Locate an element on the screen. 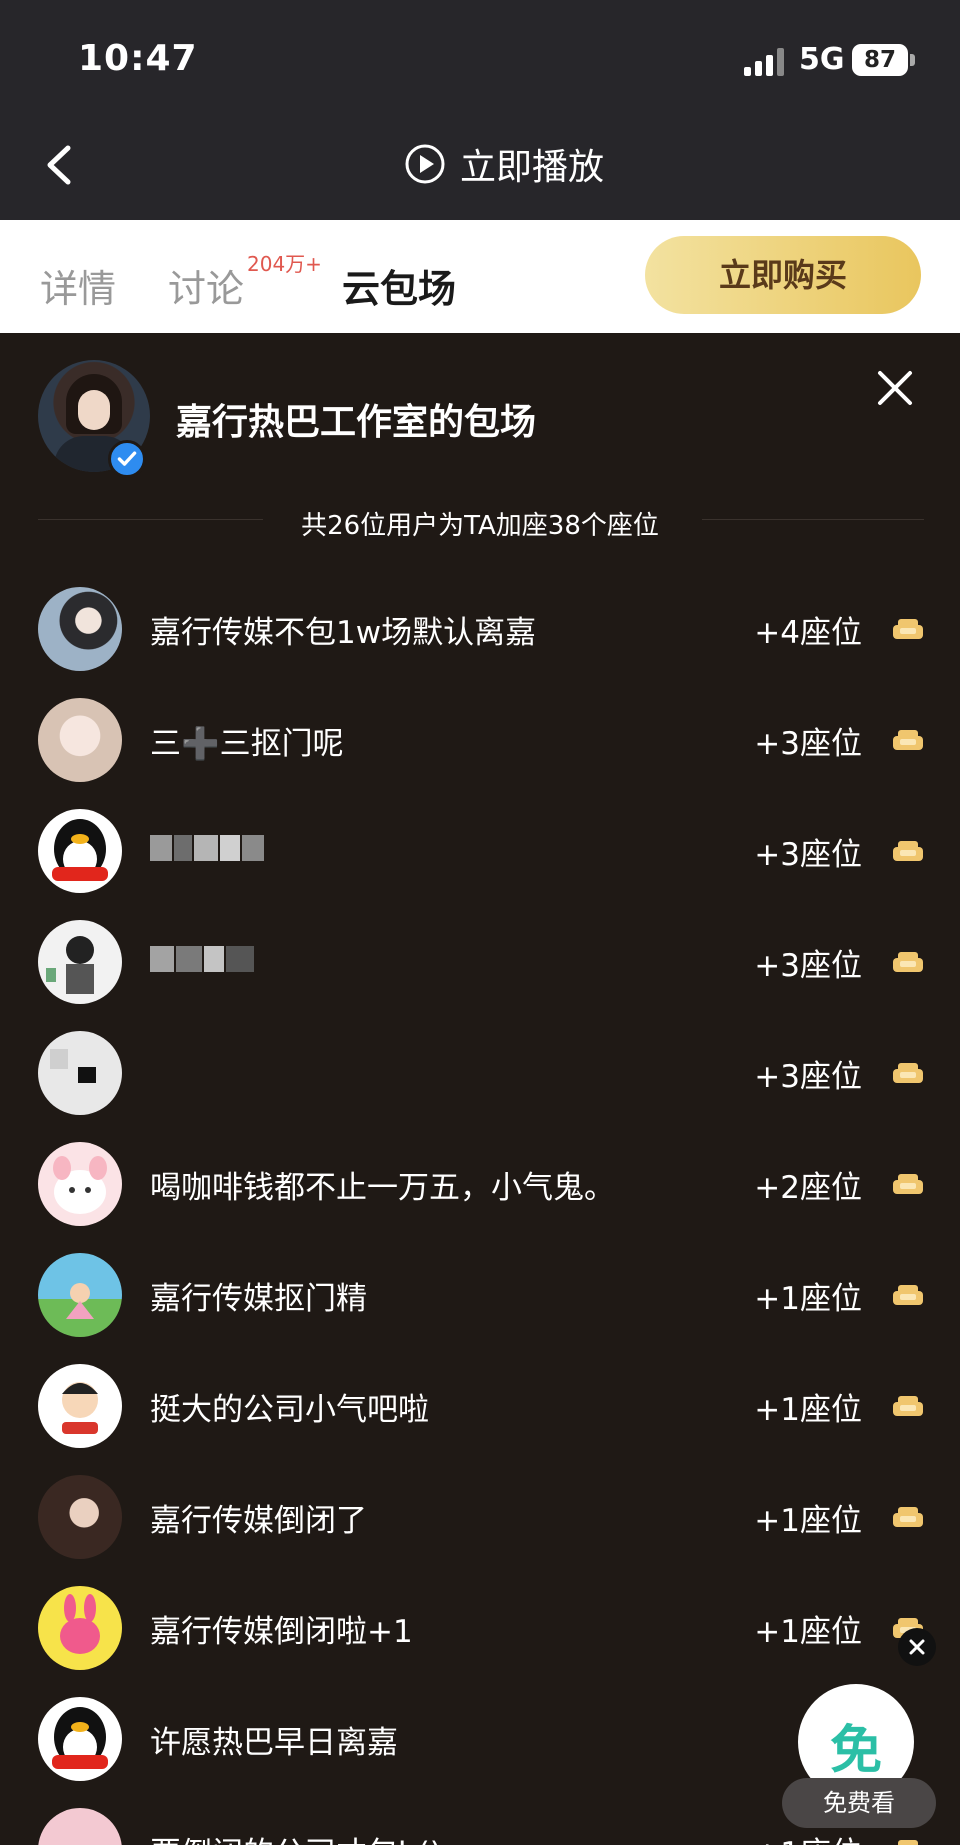 The image size is (960, 1845). play-now-label: 立即播放 is located at coordinates (532, 167).